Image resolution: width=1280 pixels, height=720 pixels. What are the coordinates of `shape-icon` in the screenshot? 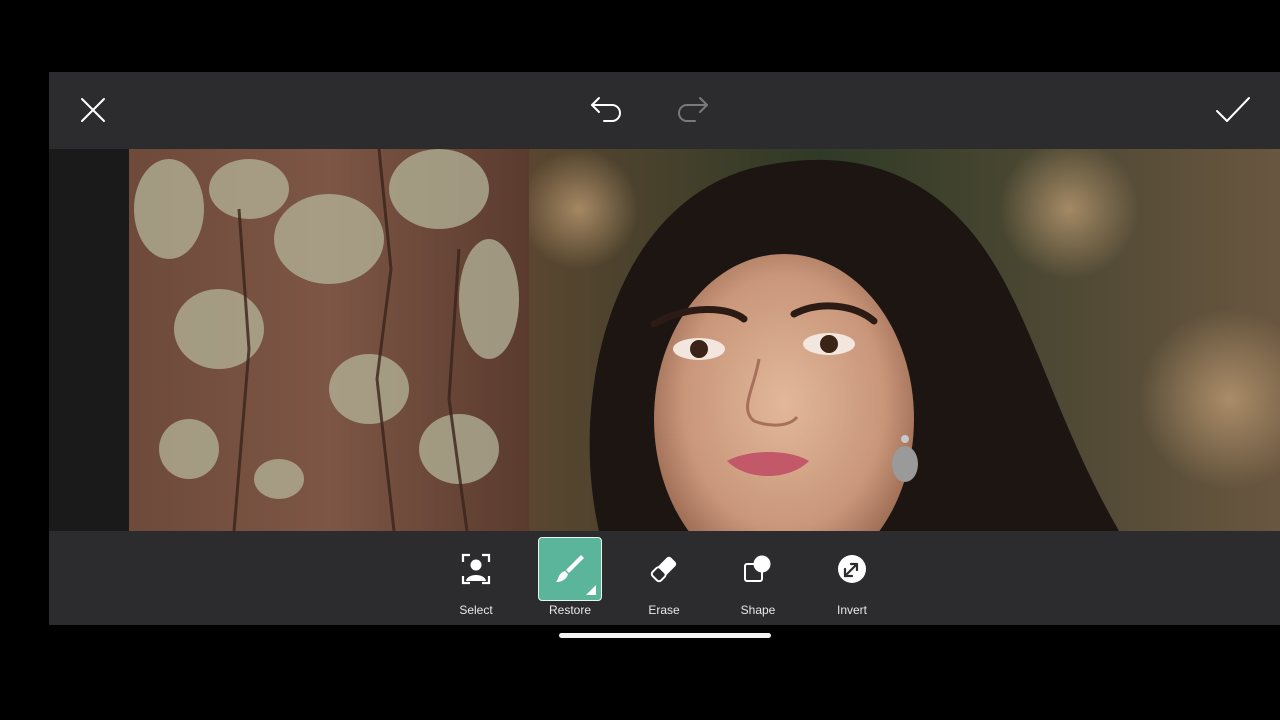 It's located at (757, 568).